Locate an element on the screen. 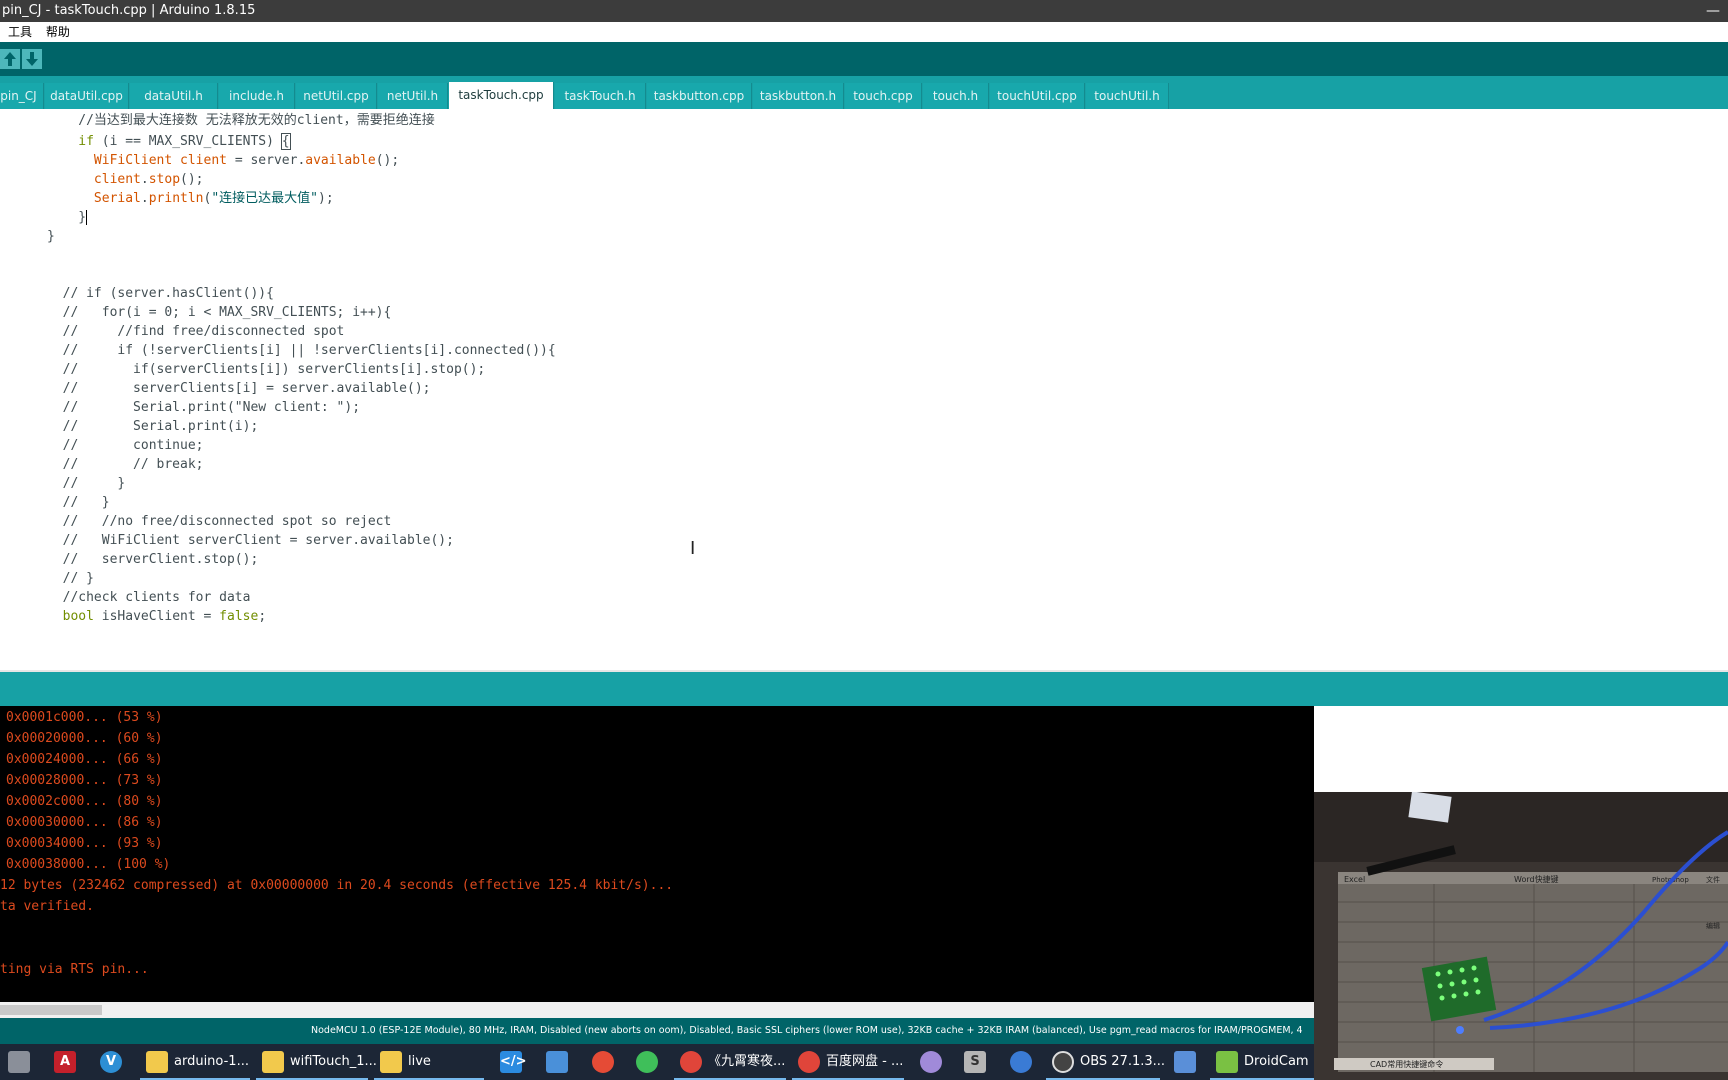 Image resolution: width=1728 pixels, height=1080 pixels. arrow-down-icon is located at coordinates (32, 59).